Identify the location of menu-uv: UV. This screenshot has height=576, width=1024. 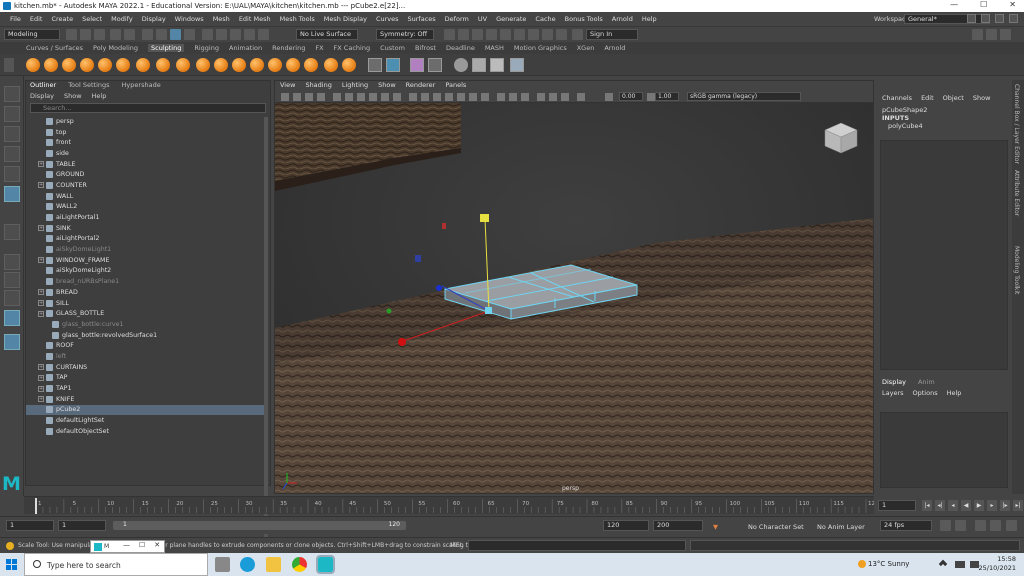
(482, 19).